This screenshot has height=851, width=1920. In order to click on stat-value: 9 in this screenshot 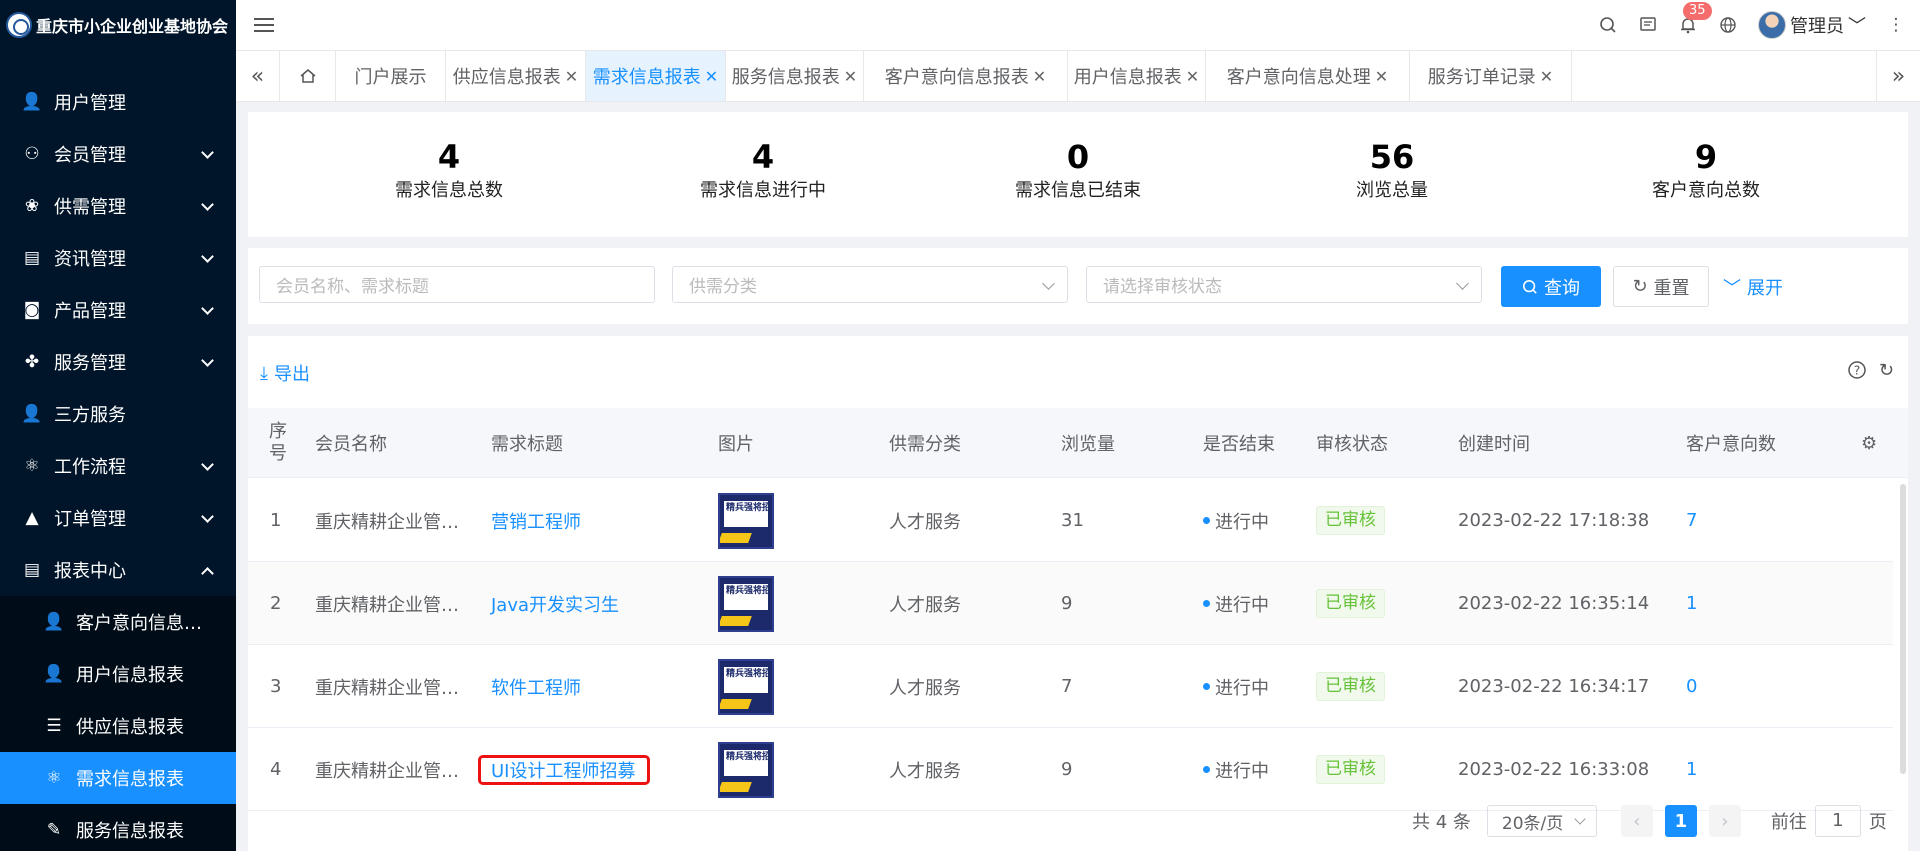, I will do `click(1706, 157)`.